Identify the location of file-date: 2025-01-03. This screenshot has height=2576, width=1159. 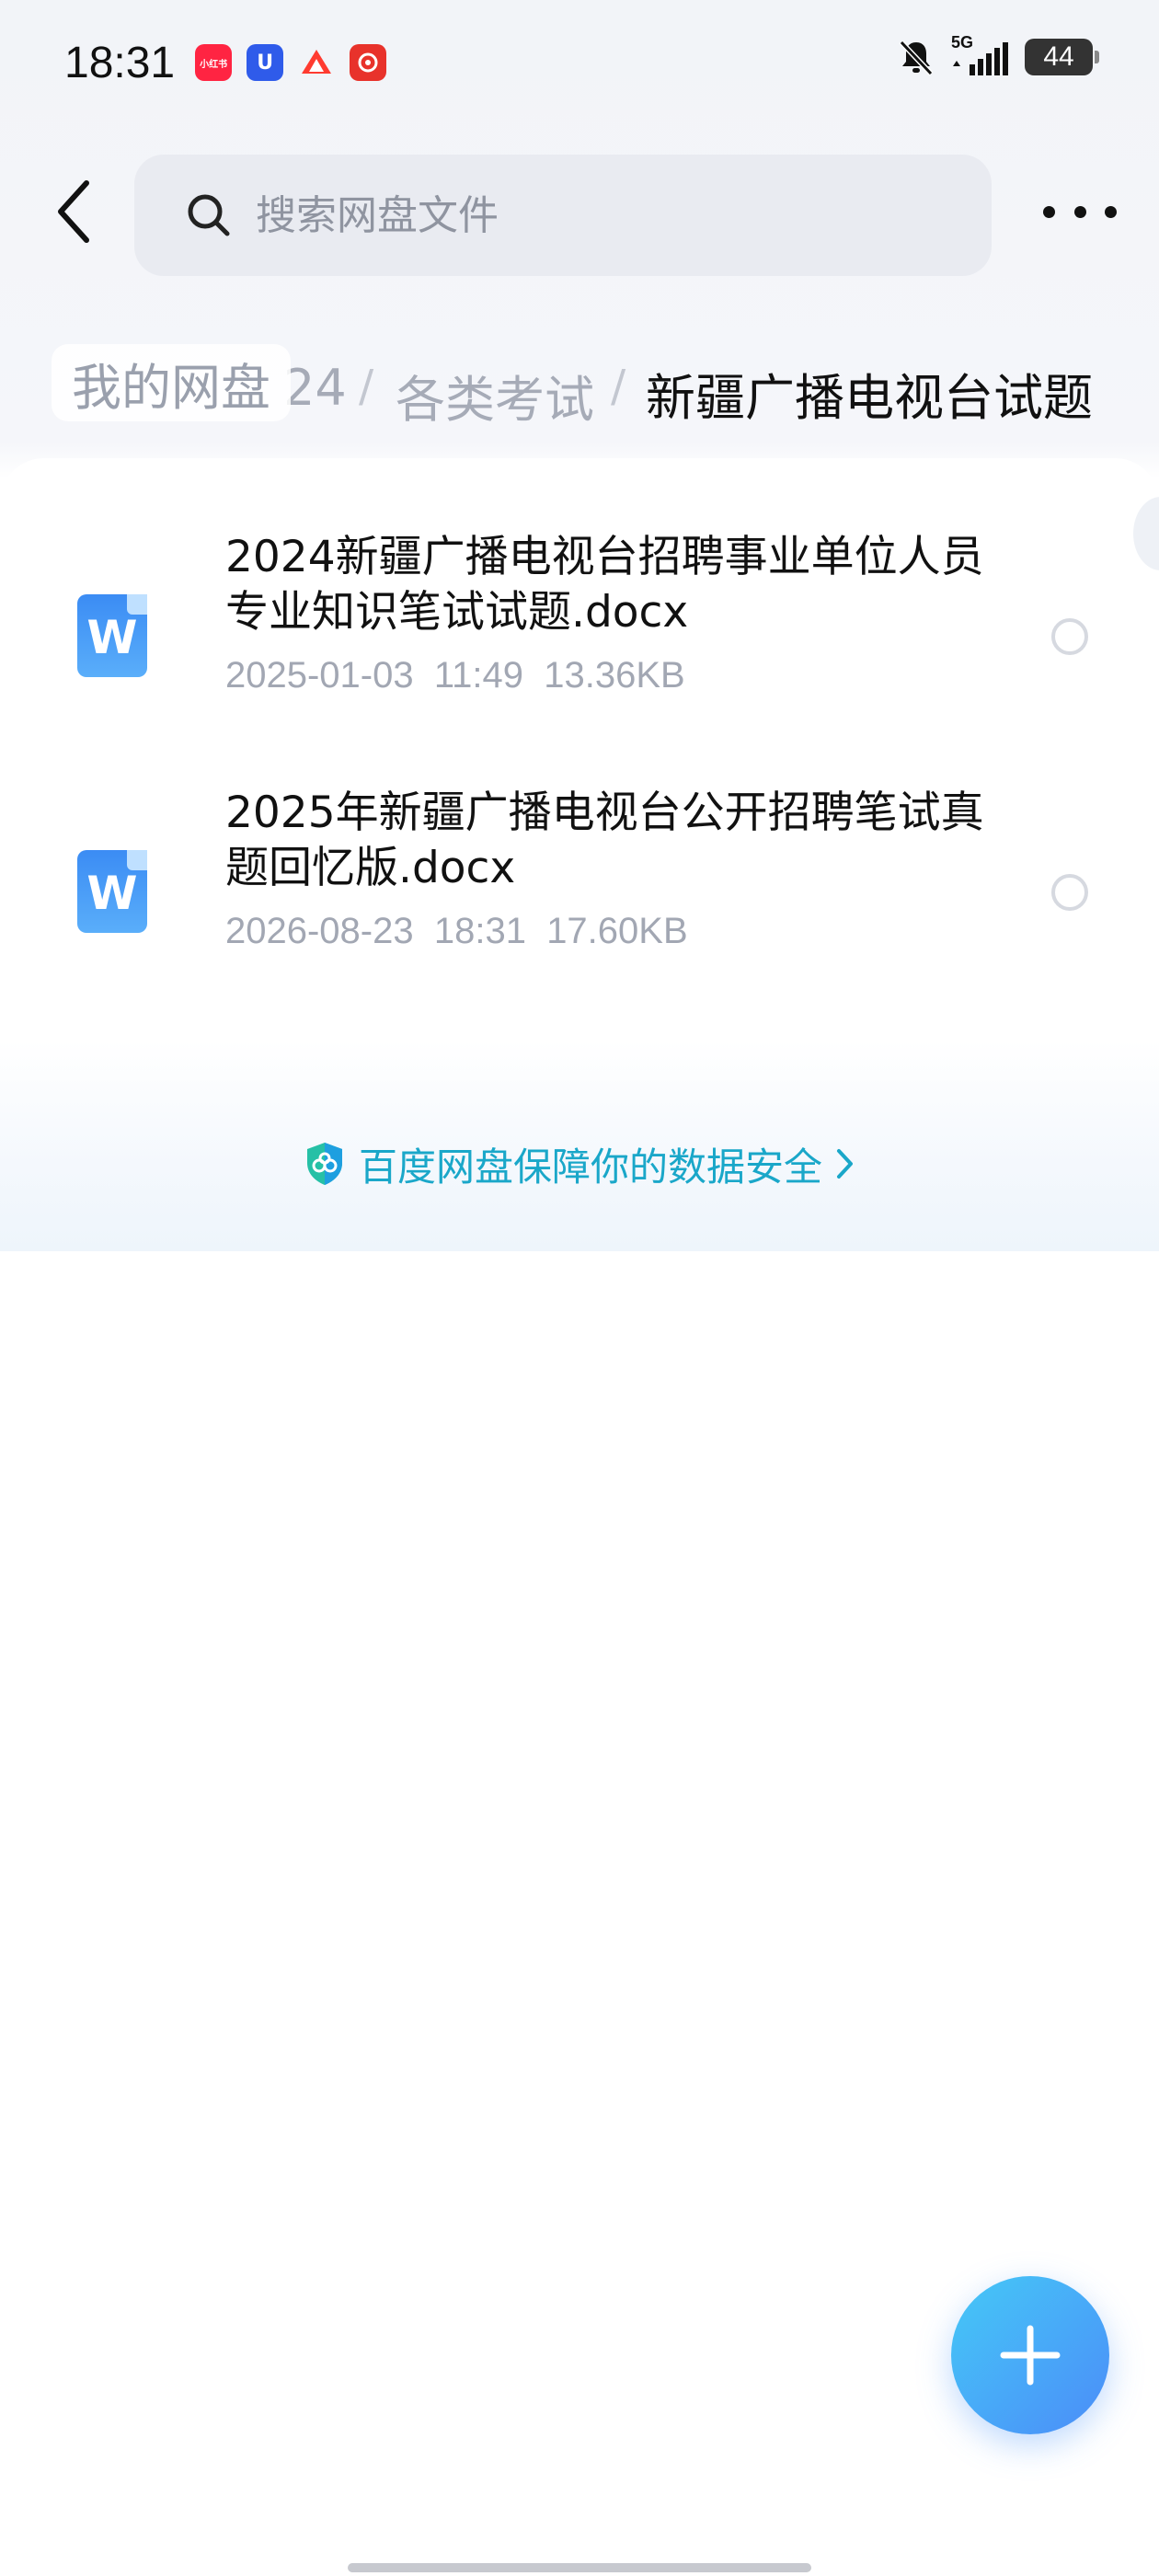
(319, 675).